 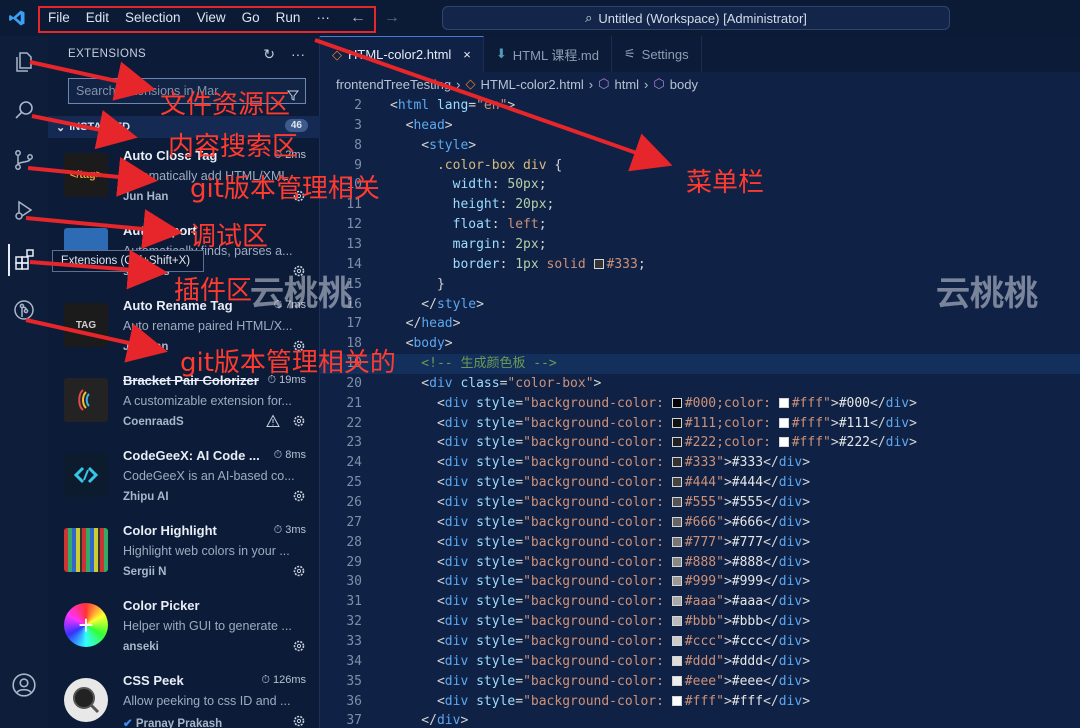 I want to click on code-line: 20 <div class="color-box">, so click(x=700, y=384).